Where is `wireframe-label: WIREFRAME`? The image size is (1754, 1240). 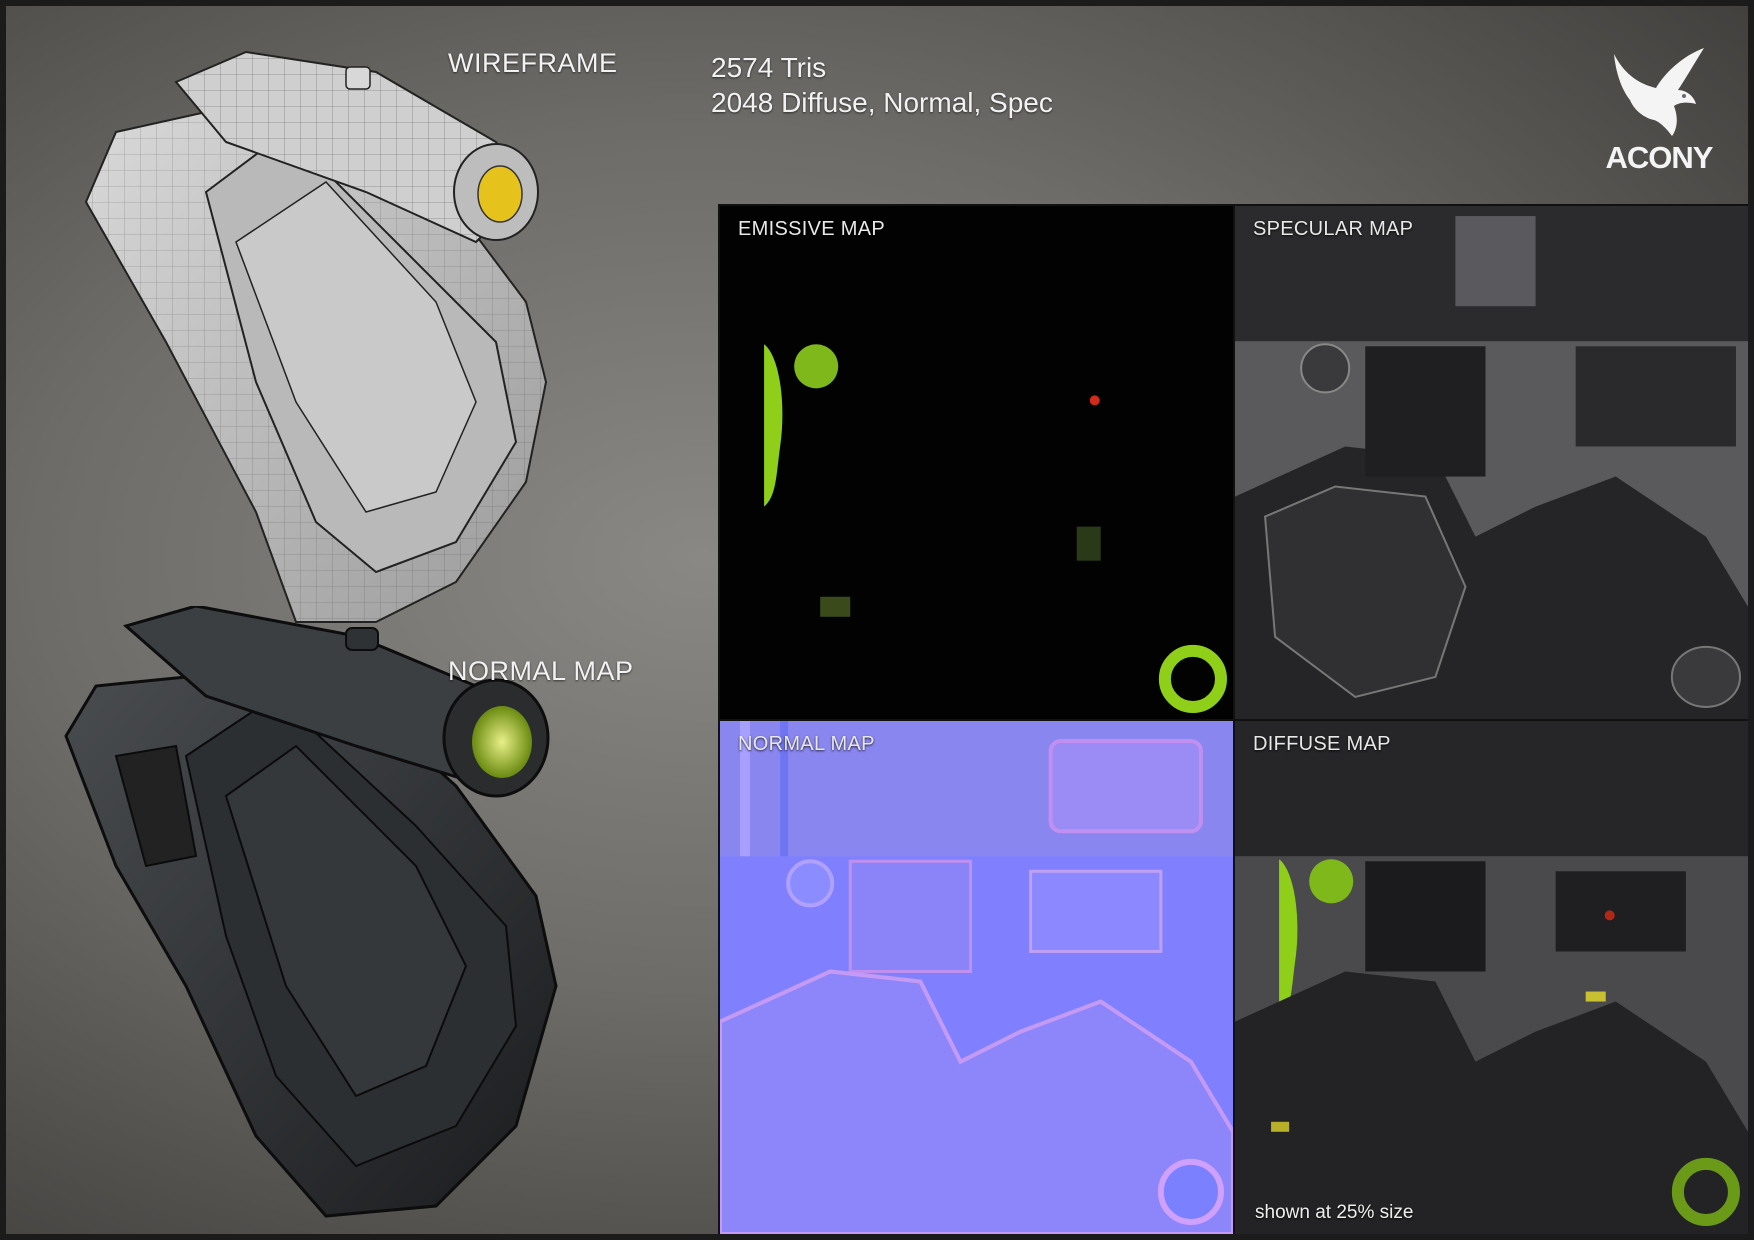
wireframe-label: WIREFRAME is located at coordinates (533, 63).